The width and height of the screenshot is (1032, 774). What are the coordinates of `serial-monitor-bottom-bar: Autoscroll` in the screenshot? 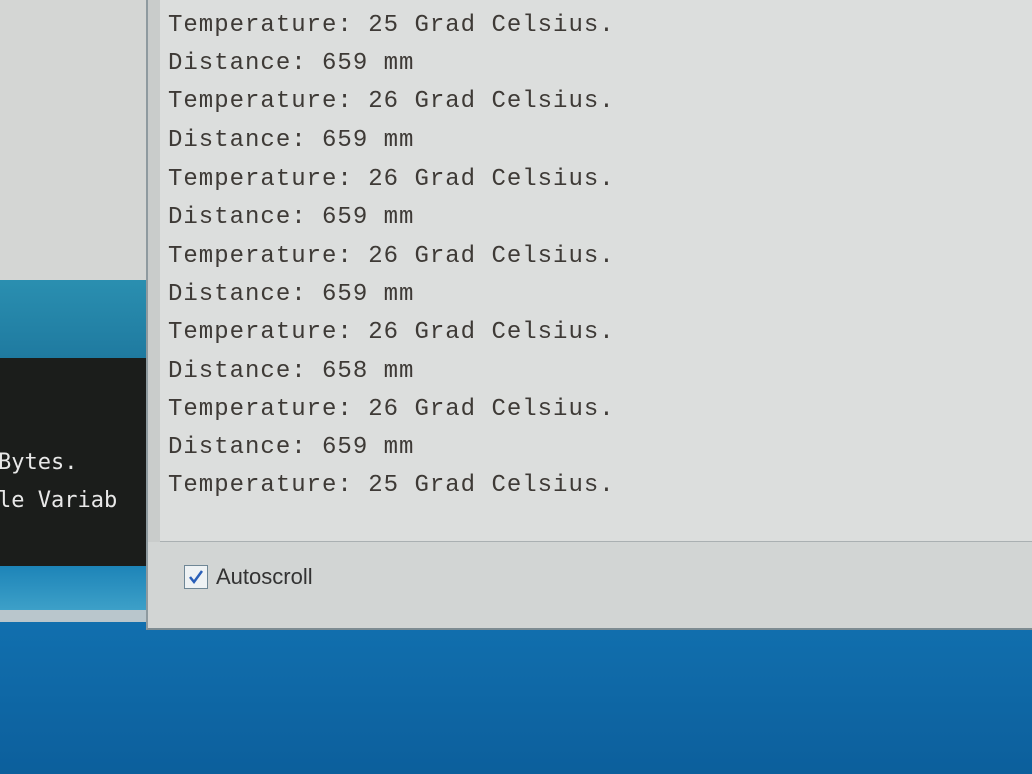 It's located at (590, 585).